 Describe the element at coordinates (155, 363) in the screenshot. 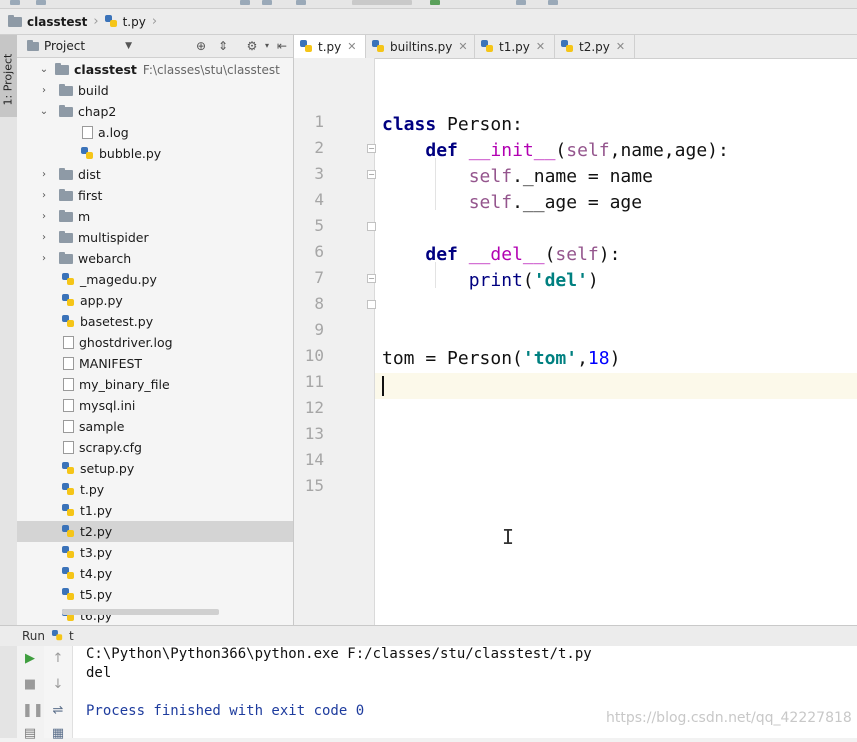

I see `tree-item: MANIFEST` at that location.